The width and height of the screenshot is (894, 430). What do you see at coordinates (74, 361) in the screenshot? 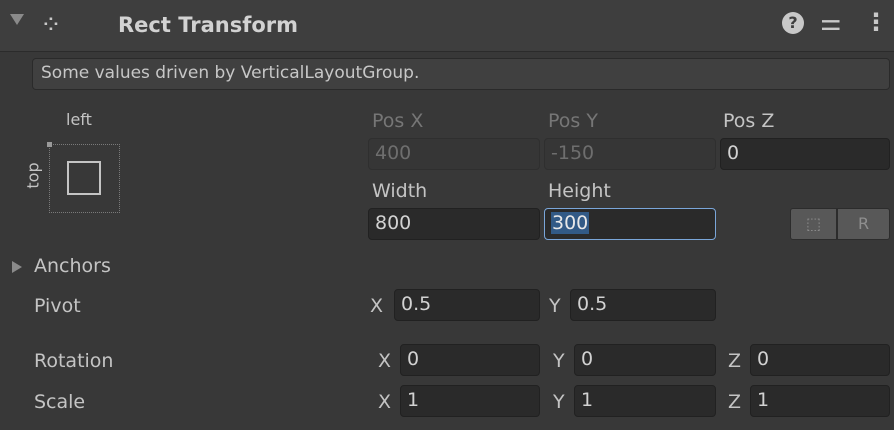
I see `rotation-label: Rotation` at bounding box center [74, 361].